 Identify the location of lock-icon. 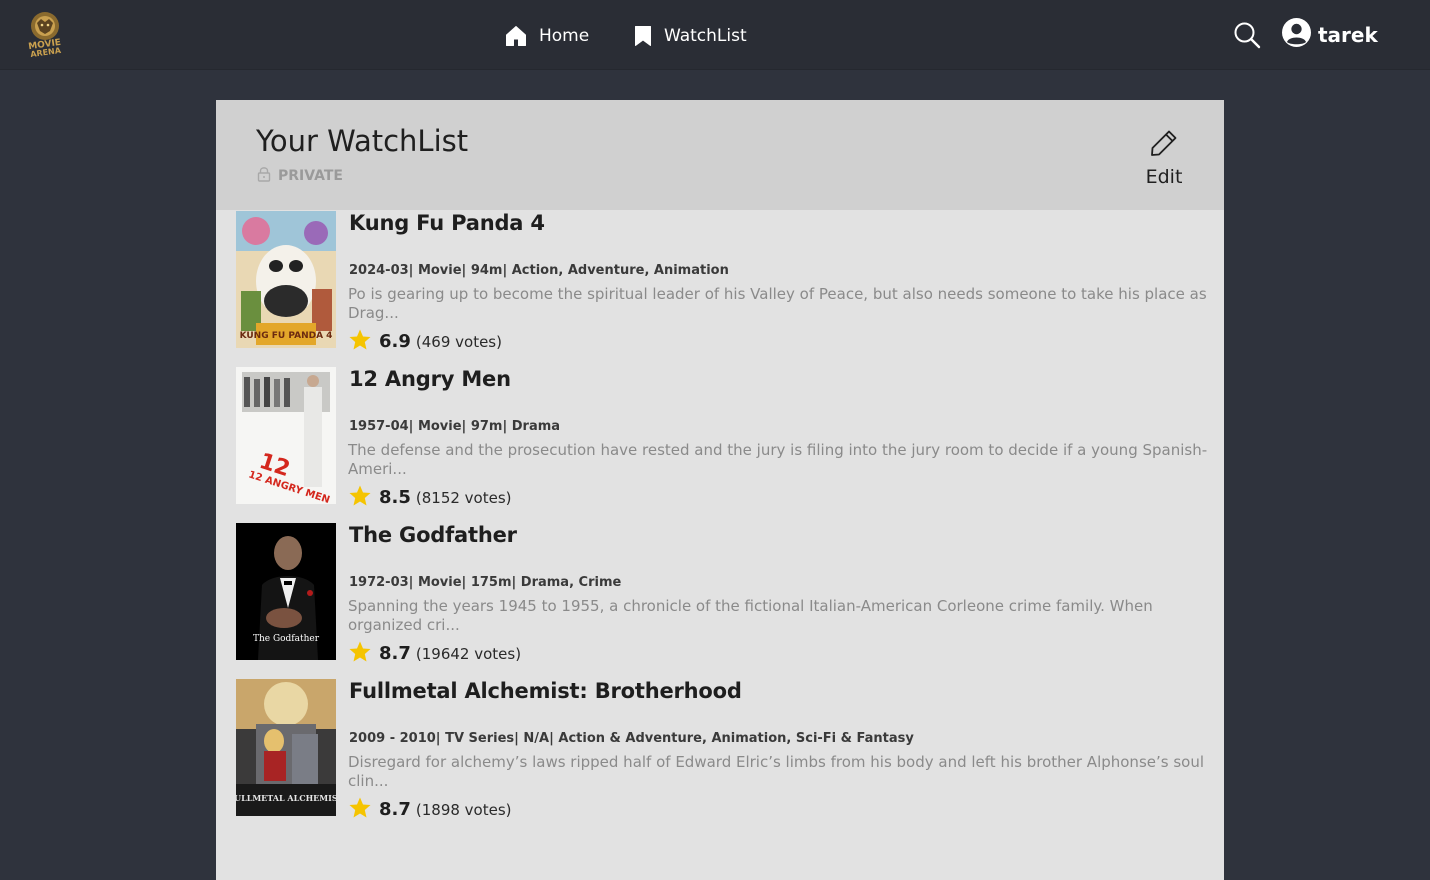
(264, 176).